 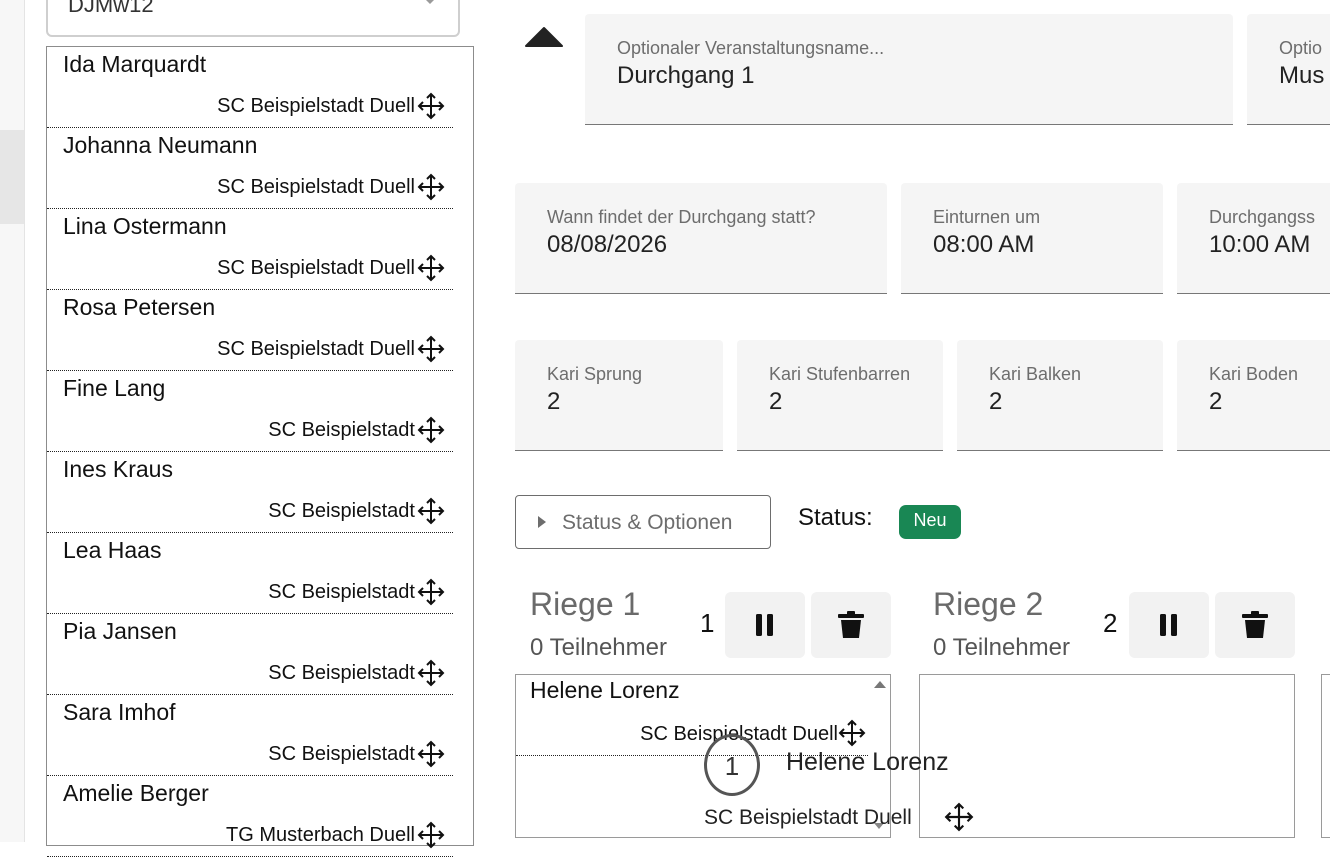 What do you see at coordinates (776, 401) in the screenshot?
I see `kari-stufenbarren-value: 2` at bounding box center [776, 401].